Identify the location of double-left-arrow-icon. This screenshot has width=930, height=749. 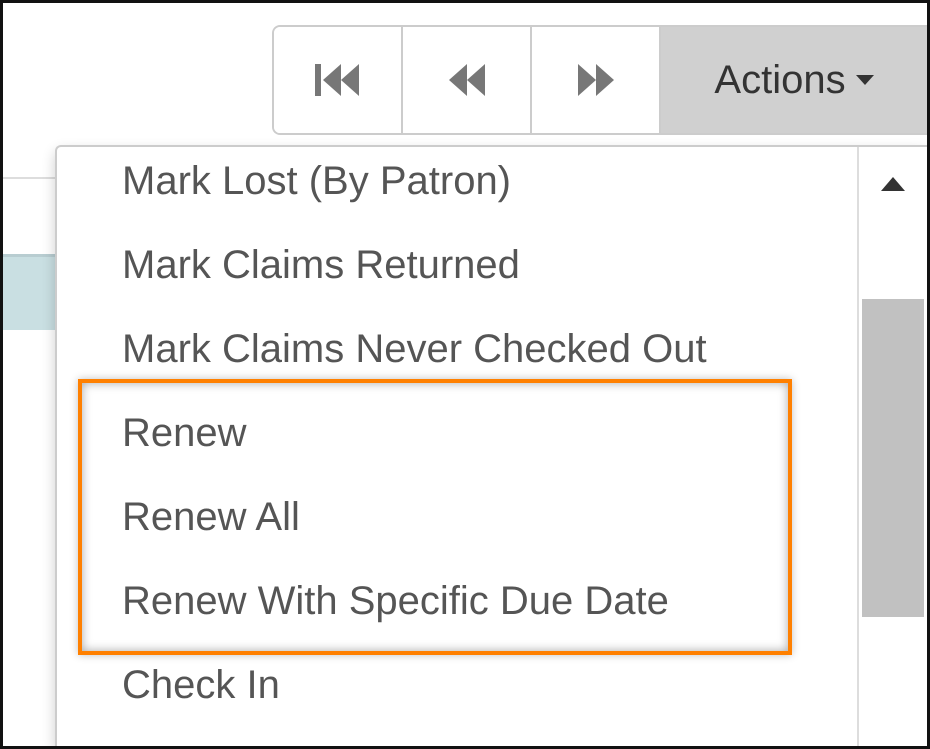
(467, 80).